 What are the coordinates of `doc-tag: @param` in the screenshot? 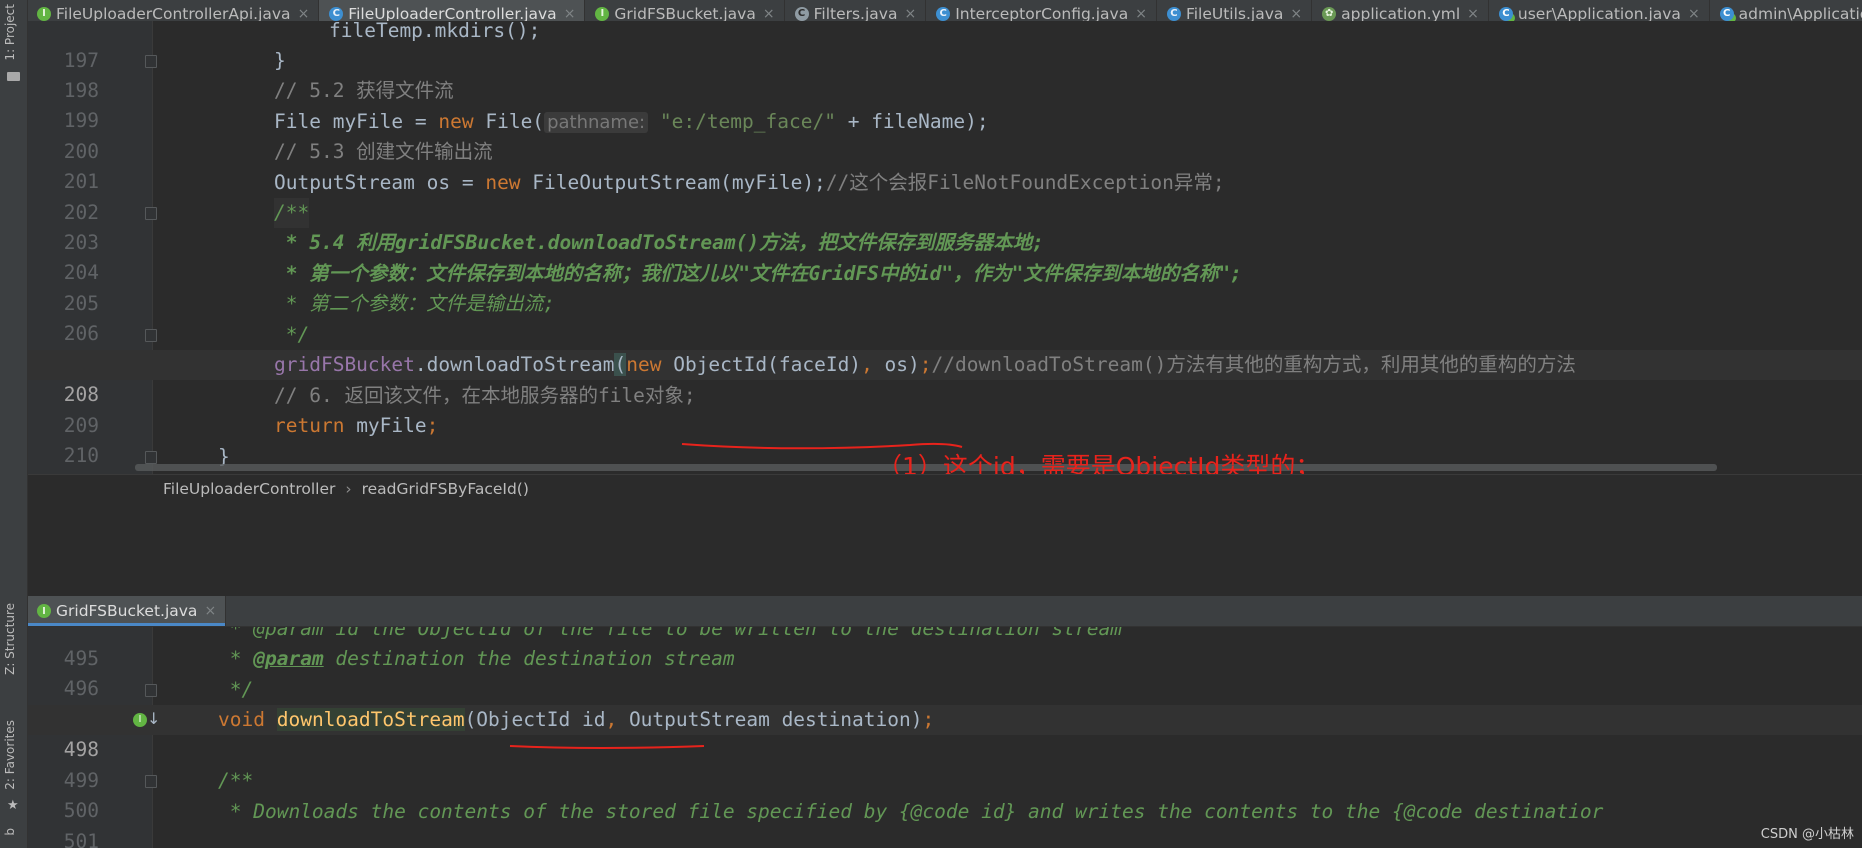 It's located at (288, 658).